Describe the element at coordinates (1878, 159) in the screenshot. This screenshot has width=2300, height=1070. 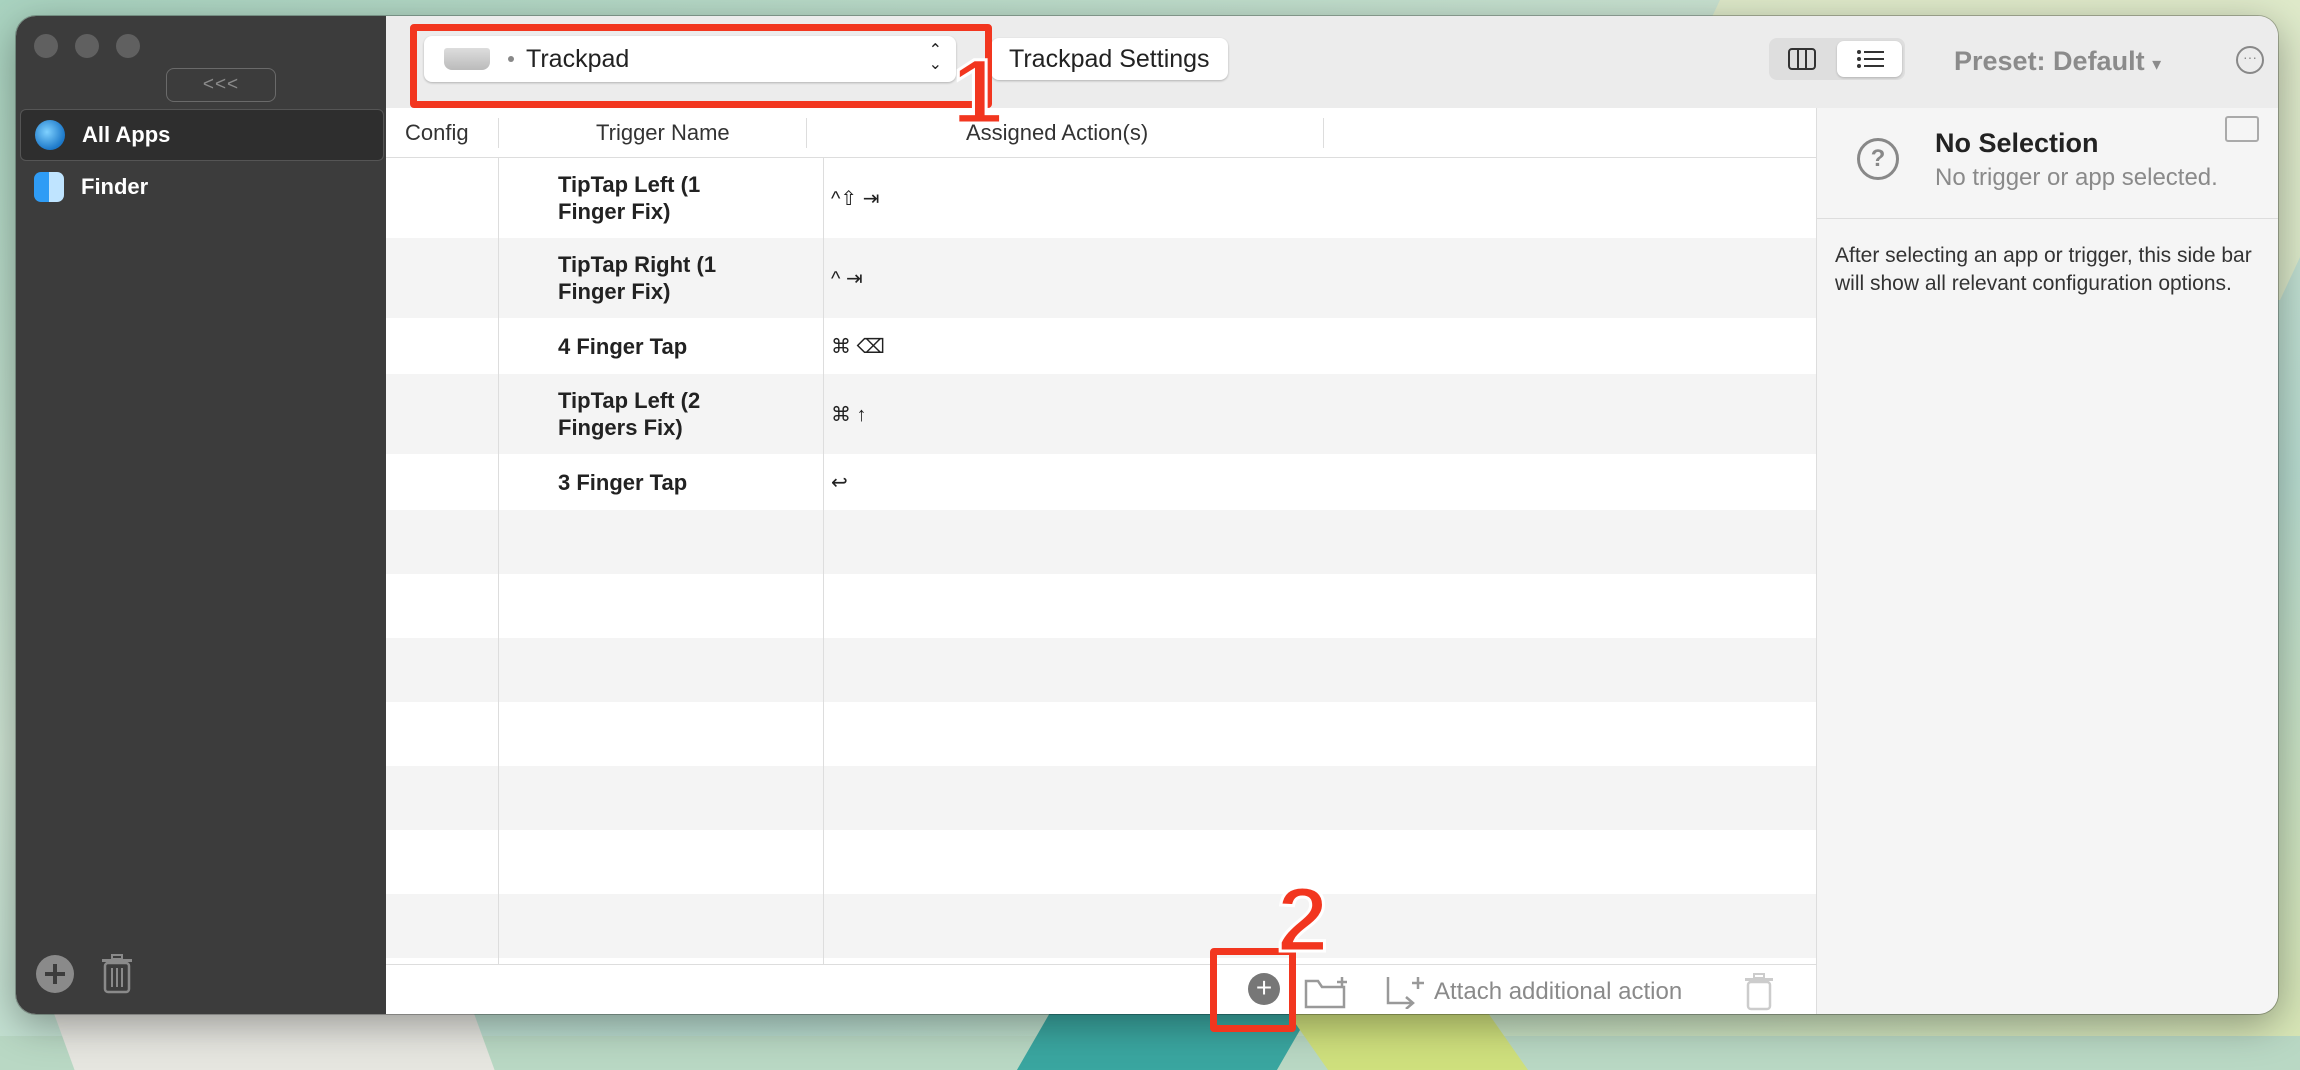
I see `question-icon: ?` at that location.